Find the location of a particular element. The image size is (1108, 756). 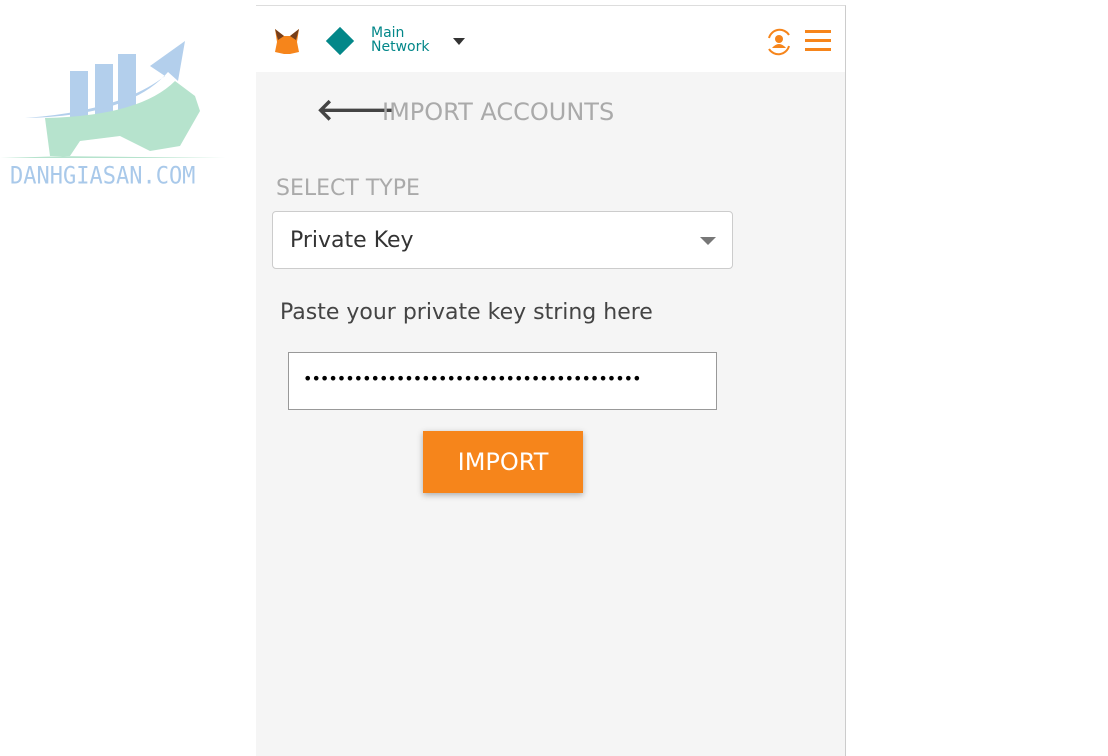

hamburger-menu-icon is located at coordinates (818, 43).